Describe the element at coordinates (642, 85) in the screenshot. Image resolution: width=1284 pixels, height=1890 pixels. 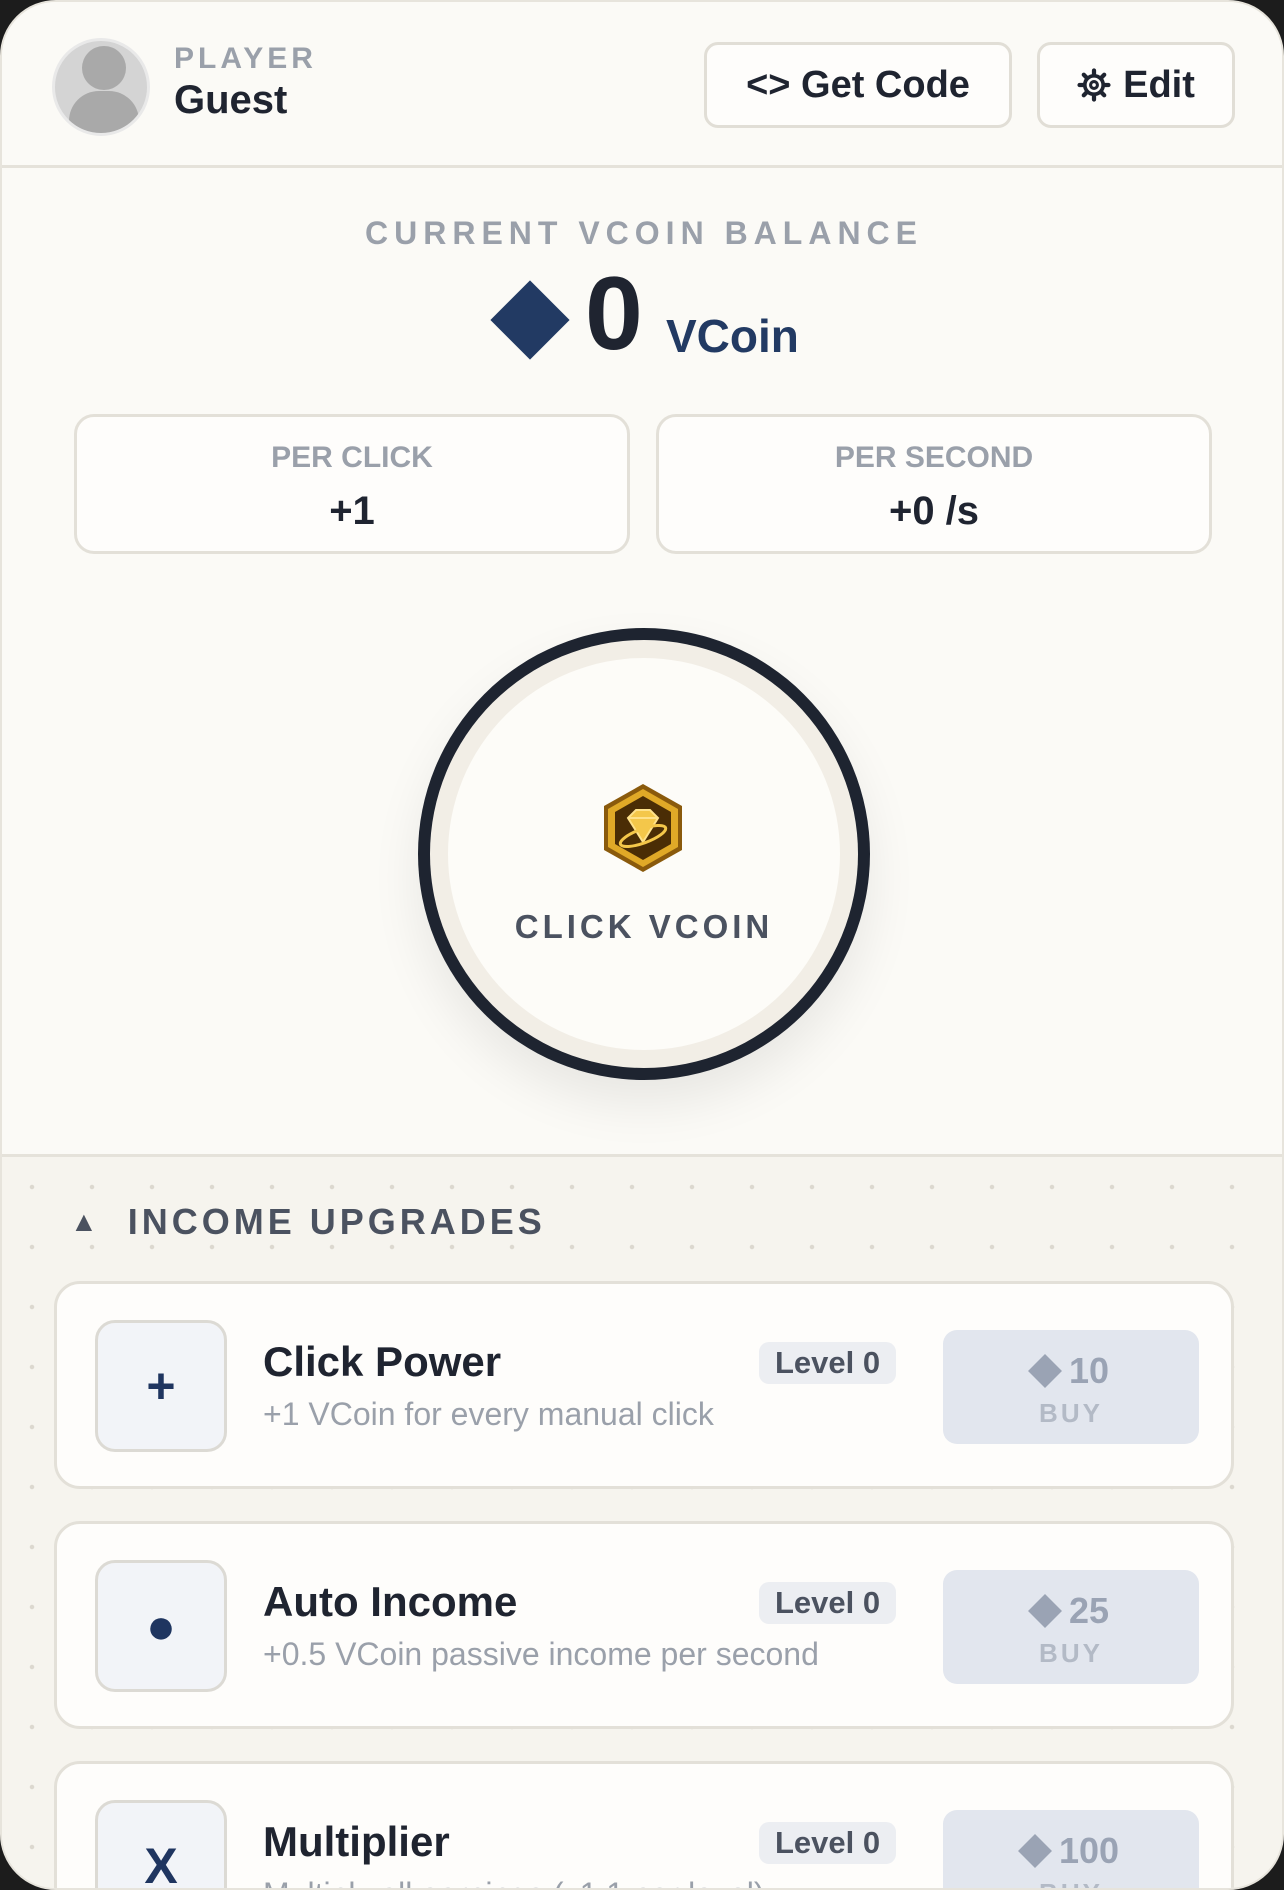
I see `header: PLAYER Guest <> Get Code Edit` at that location.